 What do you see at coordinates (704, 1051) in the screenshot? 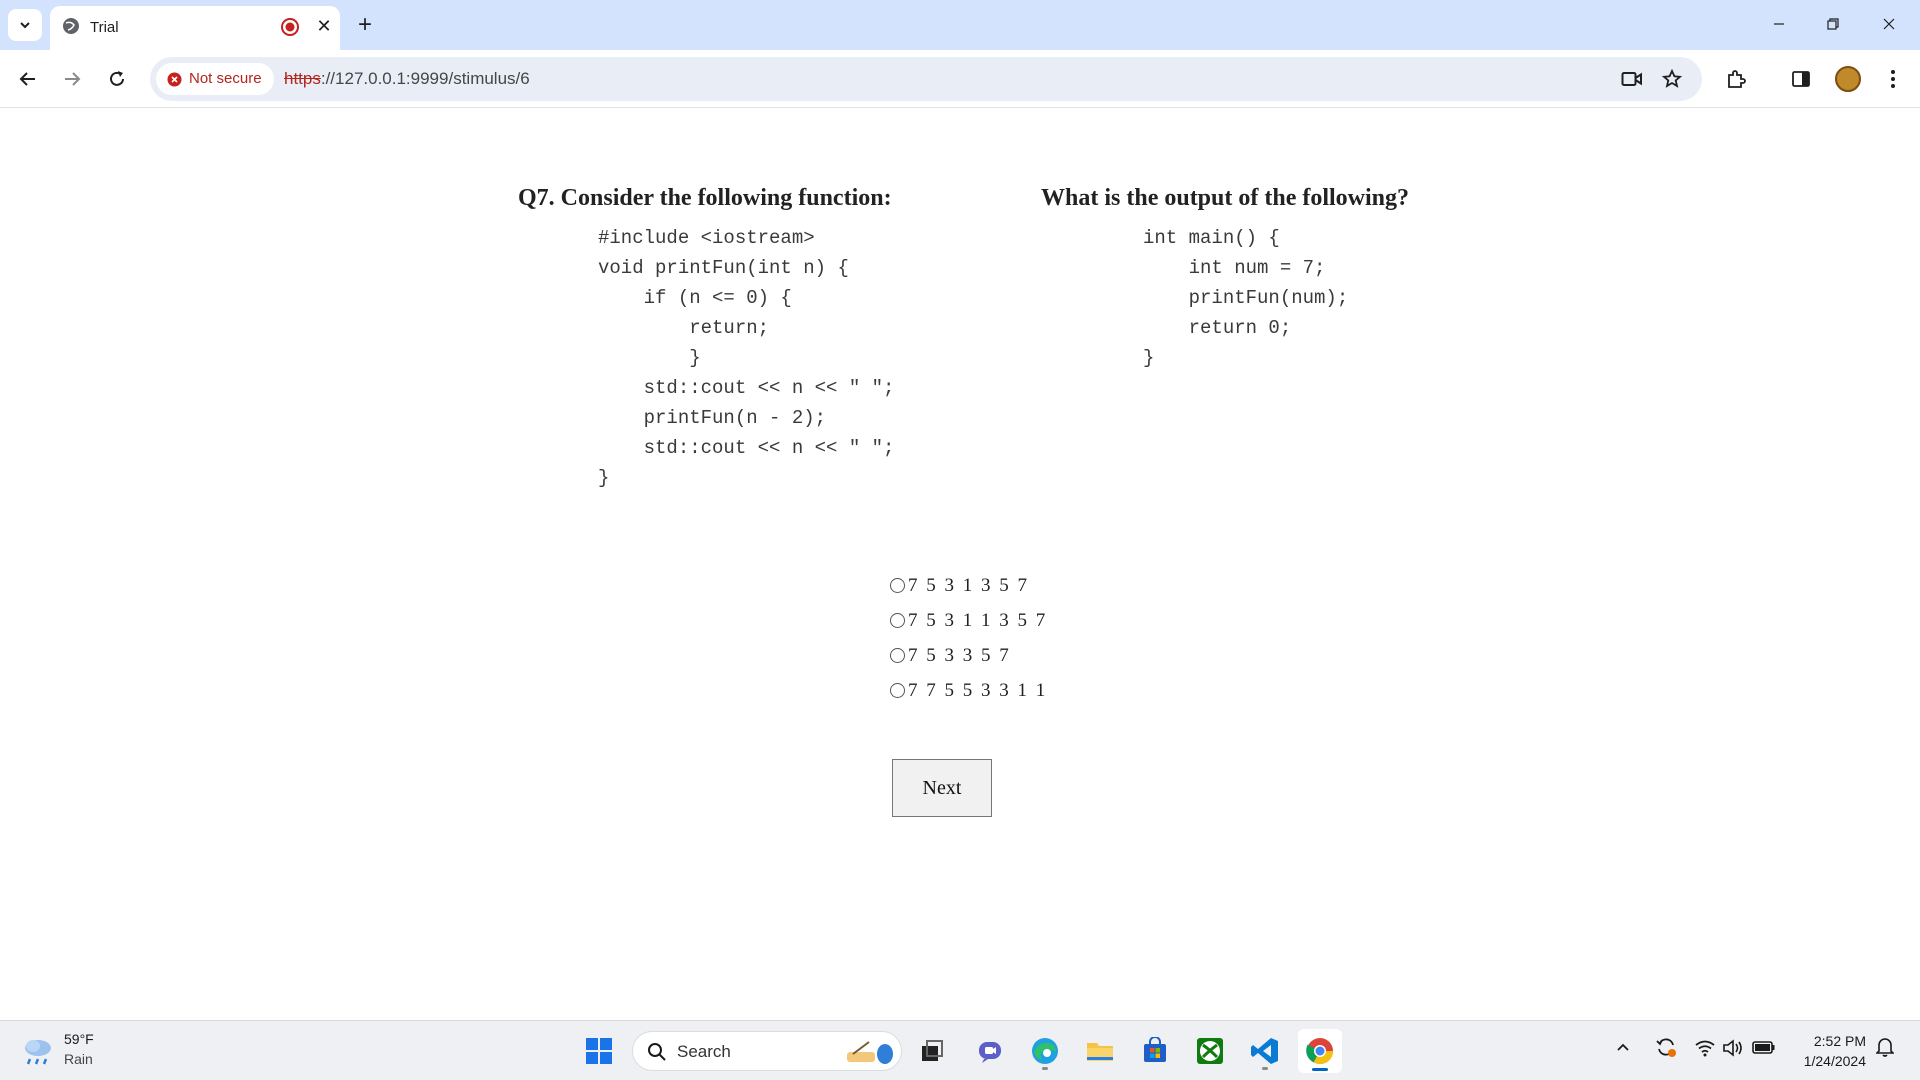
I see `search-placeholder: Search` at bounding box center [704, 1051].